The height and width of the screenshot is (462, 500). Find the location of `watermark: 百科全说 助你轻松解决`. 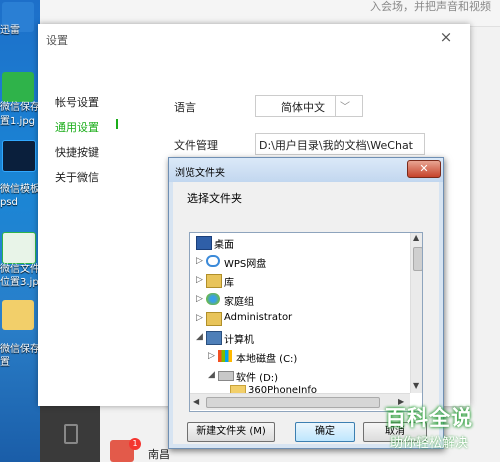

watermark: 百科全说 助你轻松解决 is located at coordinates (429, 430).